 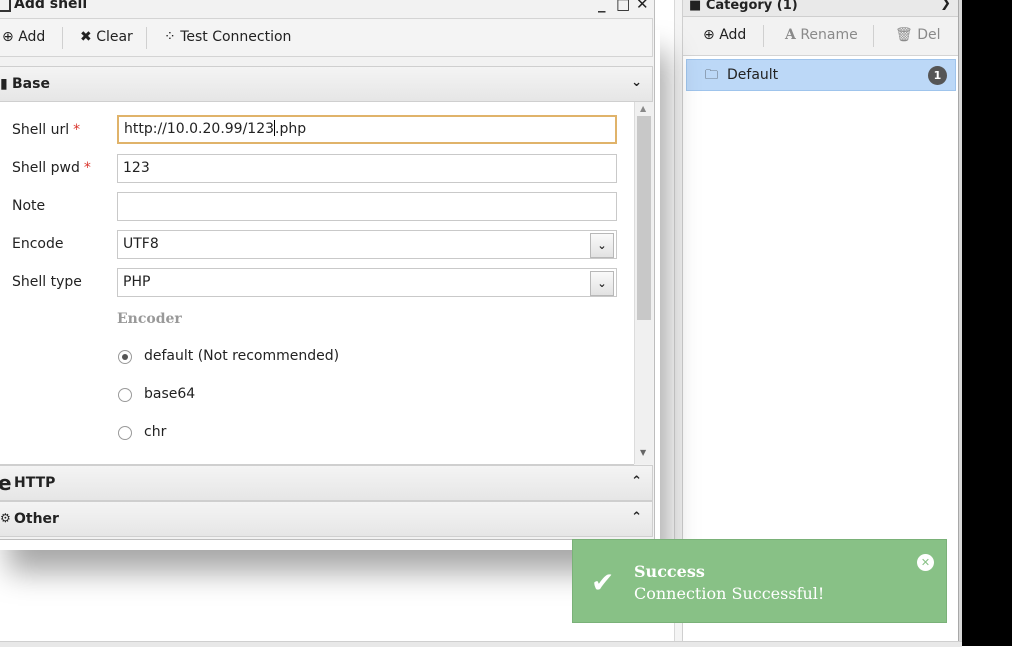 I want to click on encode-select: UTF8 ⌄, so click(x=367, y=244).